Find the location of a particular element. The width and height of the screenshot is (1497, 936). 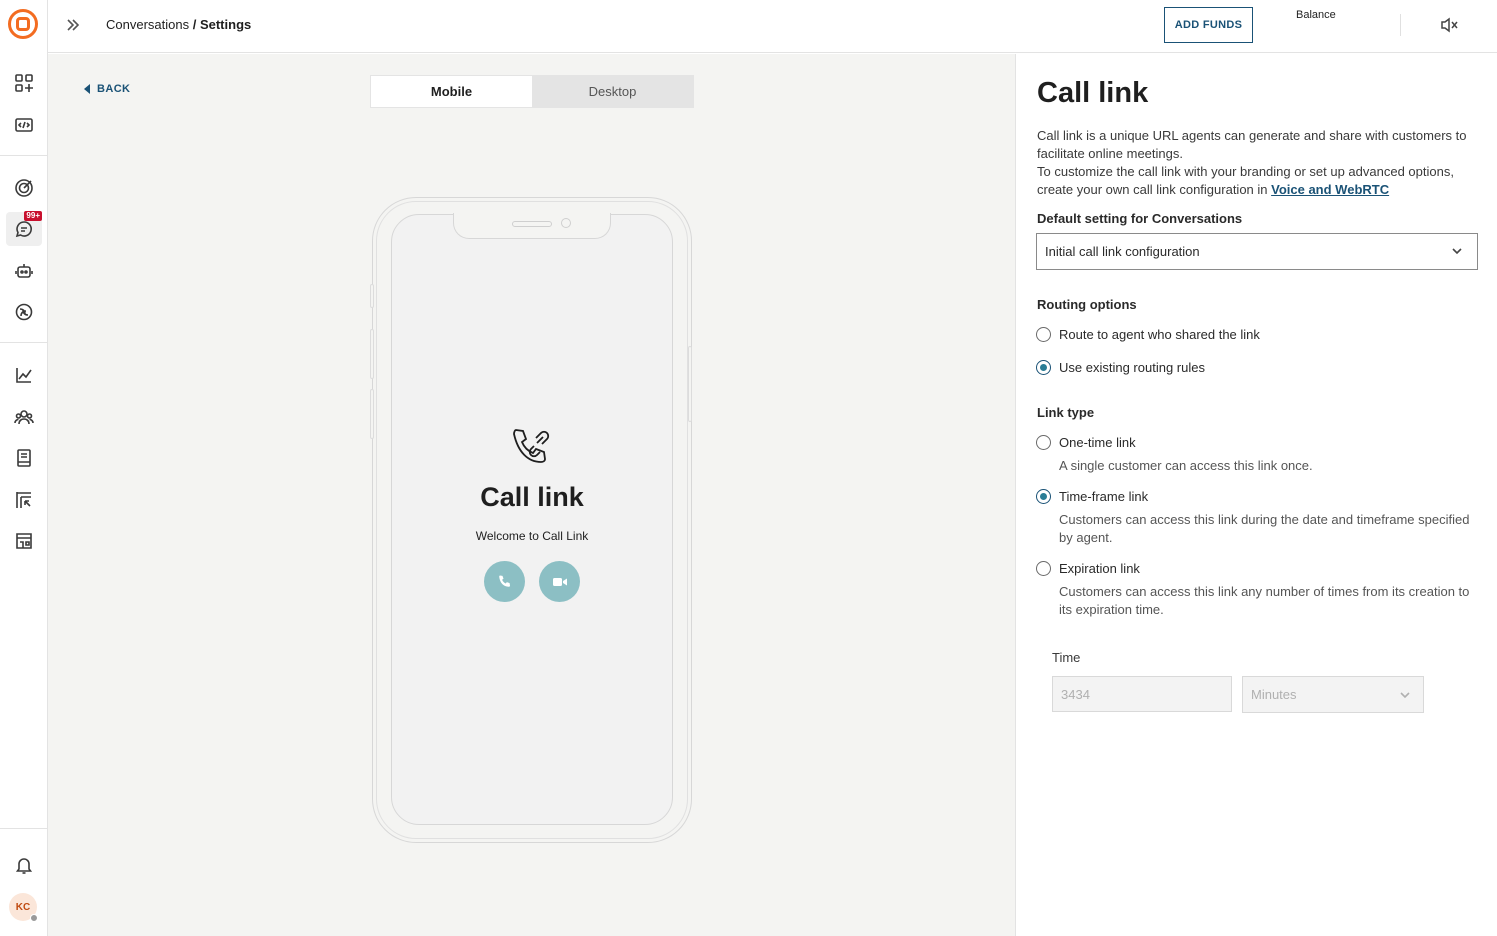

sidebar: 99+ KC is located at coordinates (24, 468).